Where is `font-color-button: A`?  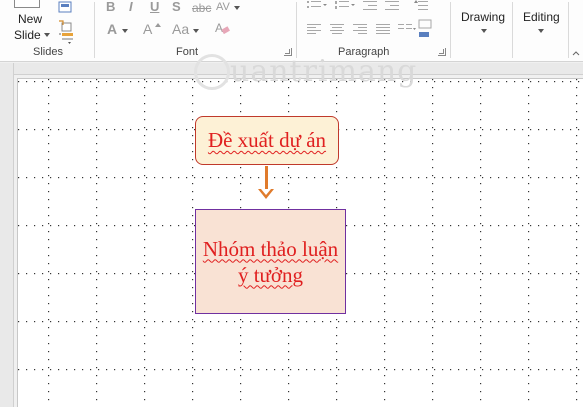
font-color-button: A is located at coordinates (112, 29).